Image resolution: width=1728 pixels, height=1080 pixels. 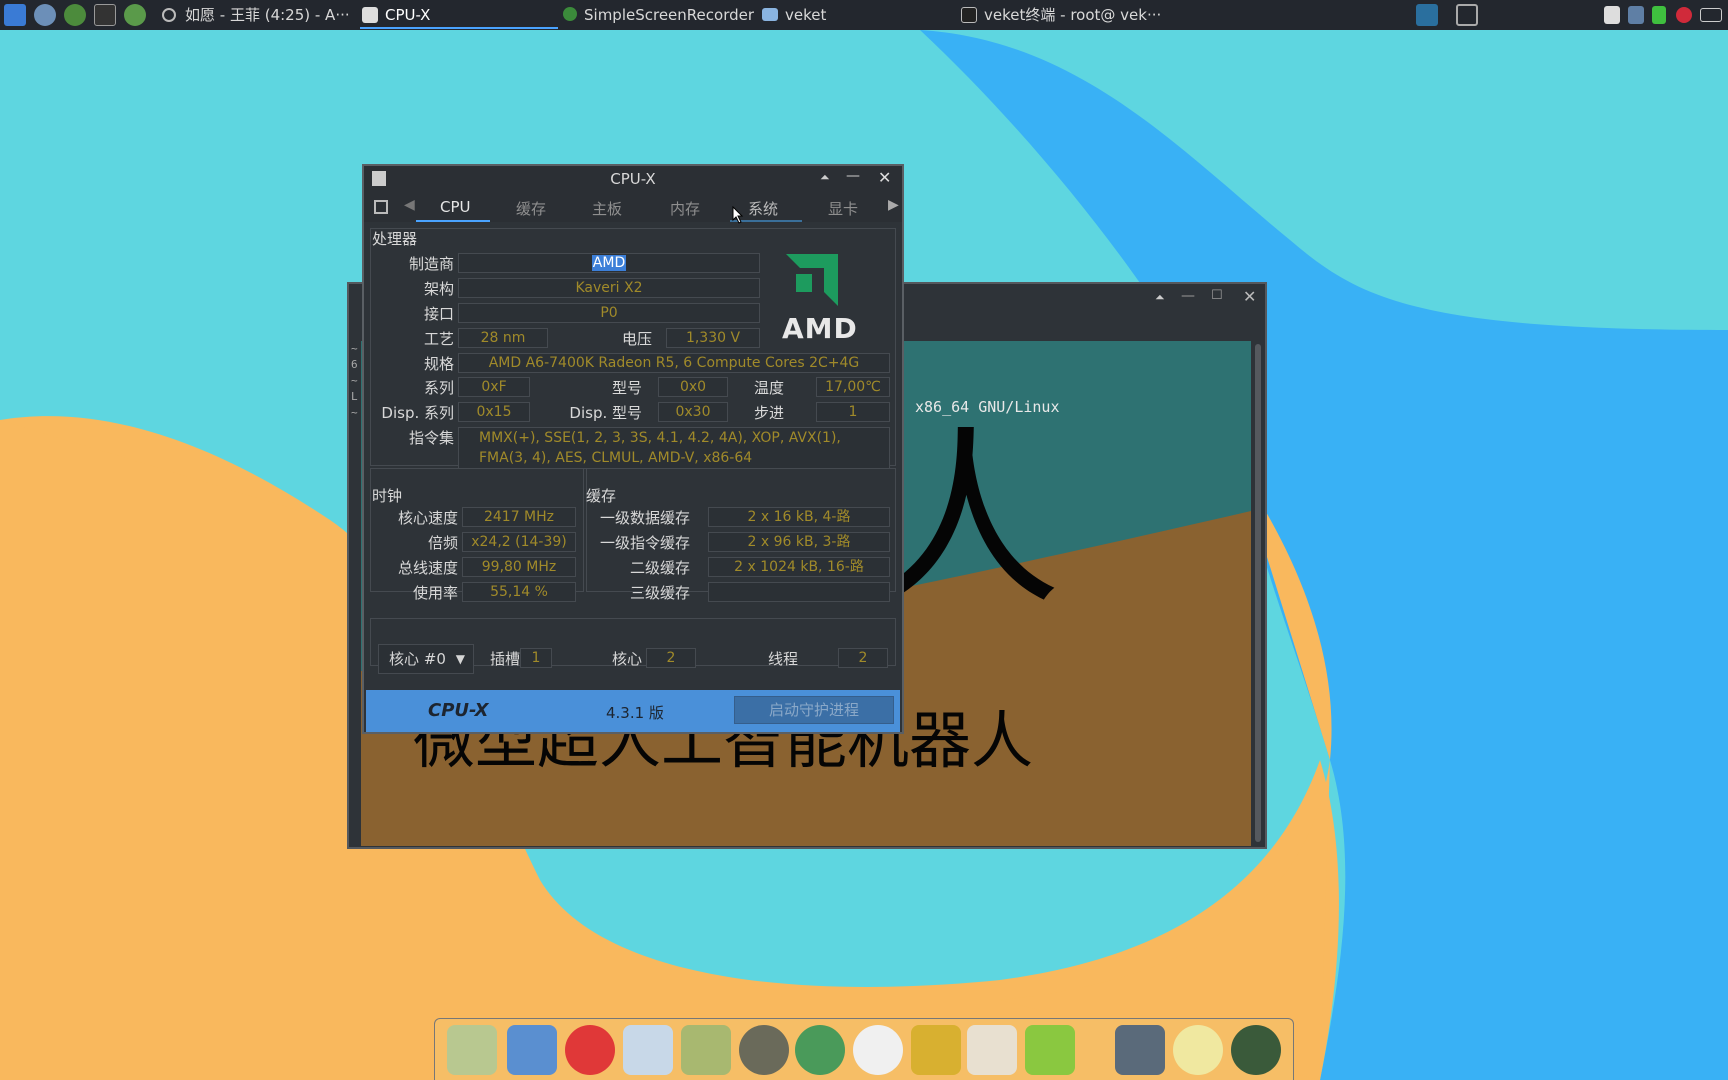 What do you see at coordinates (459, 28) in the screenshot?
I see `taskbar-active-indicator` at bounding box center [459, 28].